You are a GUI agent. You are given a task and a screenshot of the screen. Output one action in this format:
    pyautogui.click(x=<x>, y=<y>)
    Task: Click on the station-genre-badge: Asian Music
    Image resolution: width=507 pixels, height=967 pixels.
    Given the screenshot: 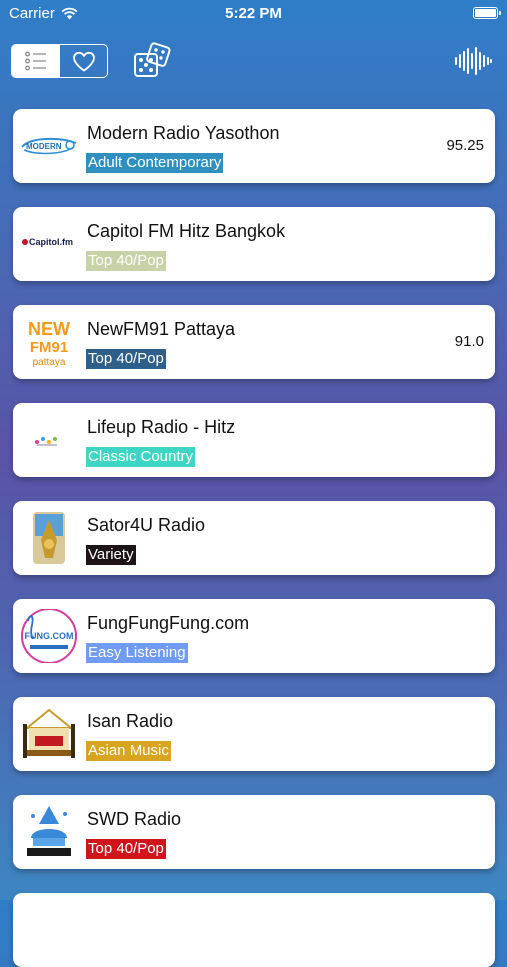 What is the action you would take?
    pyautogui.click(x=128, y=751)
    